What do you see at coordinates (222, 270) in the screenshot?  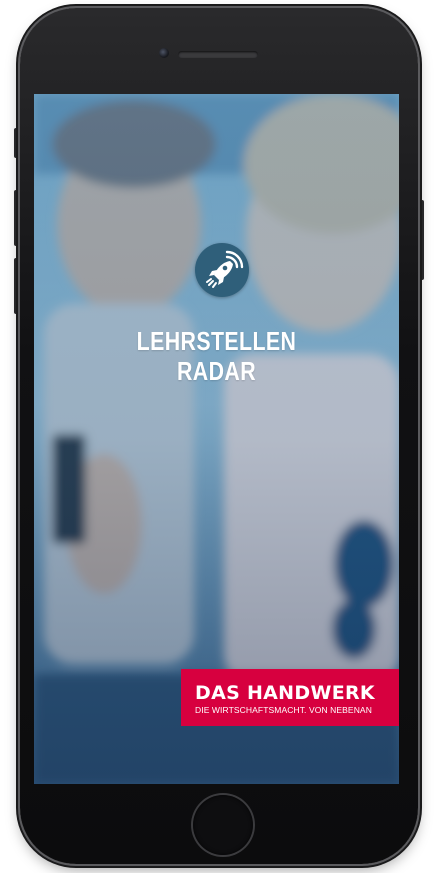 I see `rocket-radar-icon` at bounding box center [222, 270].